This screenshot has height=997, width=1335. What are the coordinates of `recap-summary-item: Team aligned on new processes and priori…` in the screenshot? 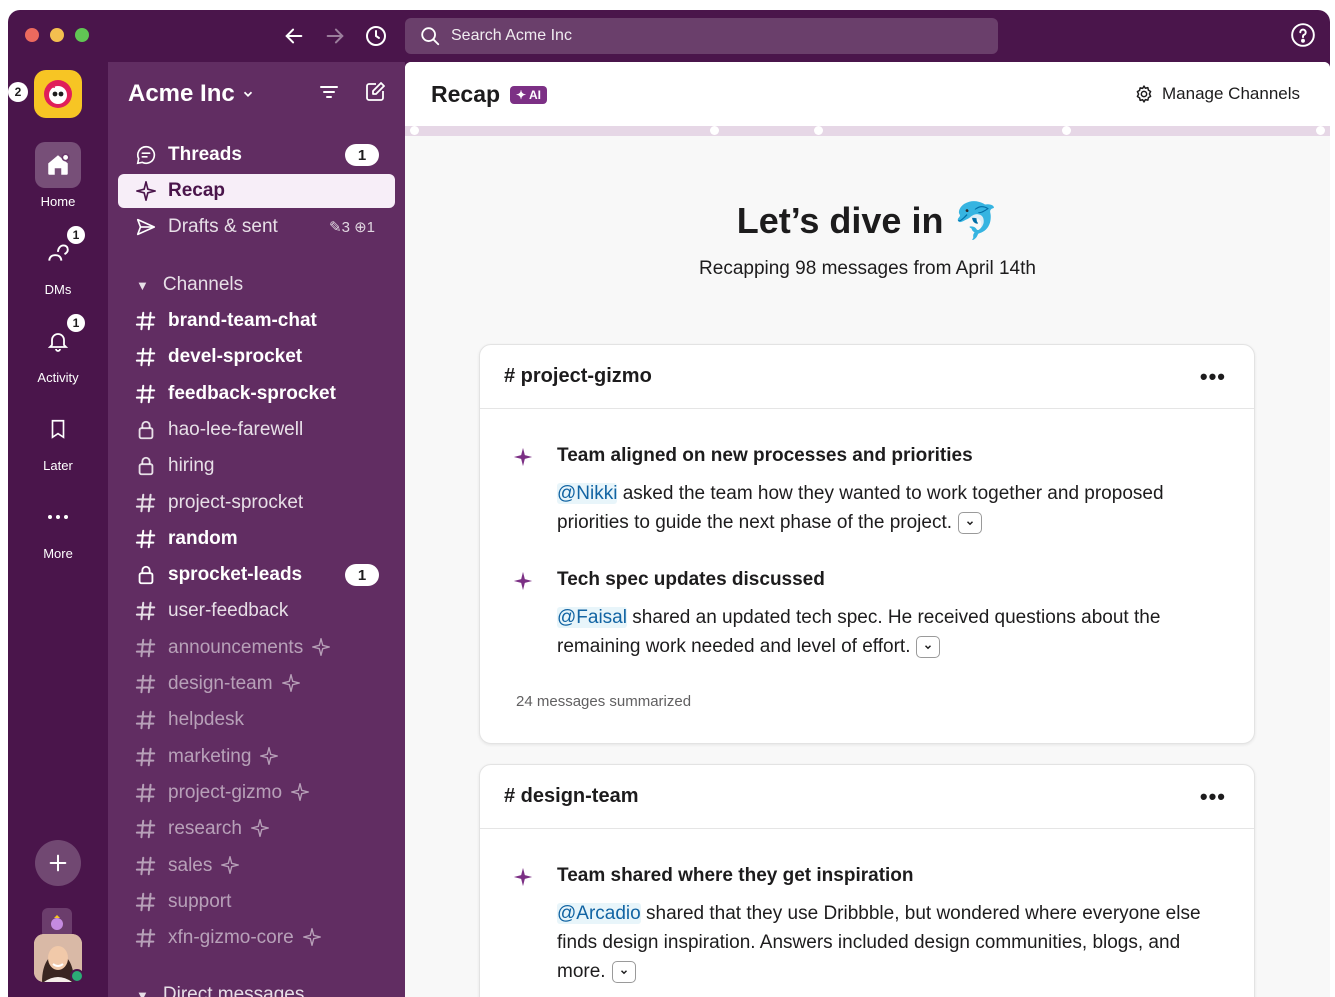 It's located at (862, 495).